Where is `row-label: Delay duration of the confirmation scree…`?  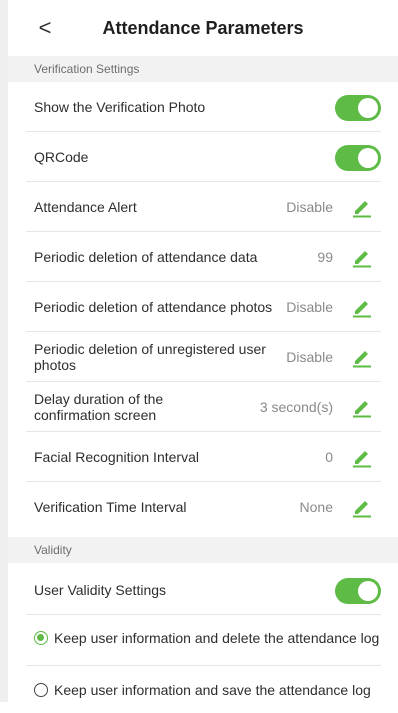 row-label: Delay duration of the confirmation scree… is located at coordinates (99, 406).